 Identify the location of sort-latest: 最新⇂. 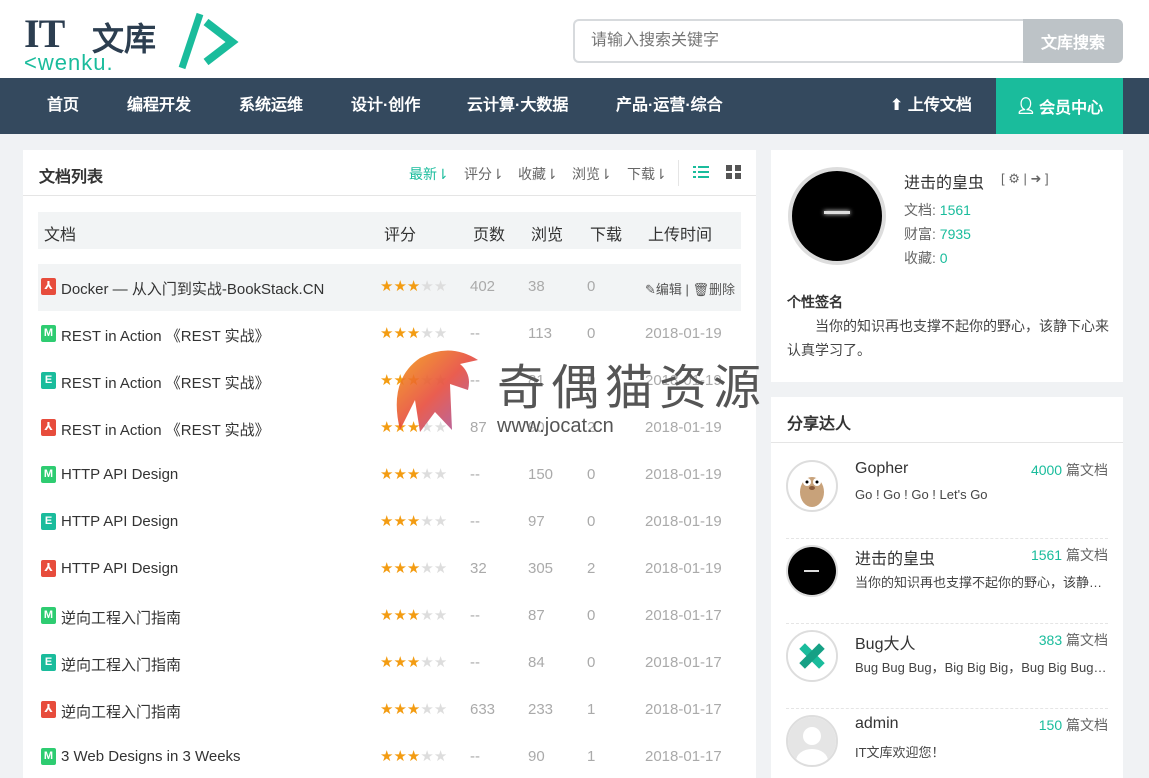
(429, 174).